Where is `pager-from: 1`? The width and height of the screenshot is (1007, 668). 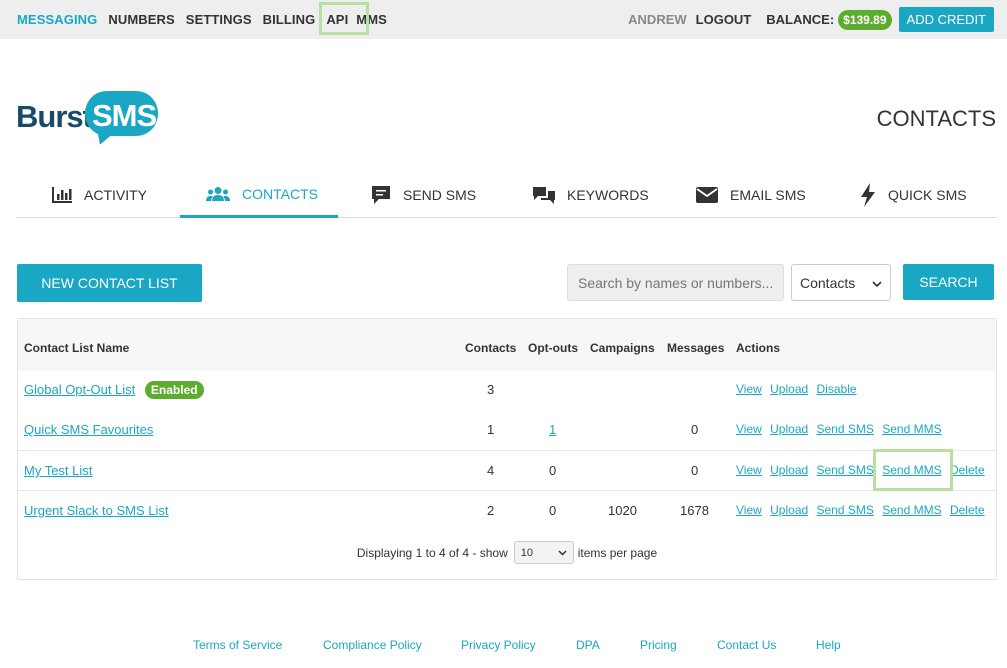 pager-from: 1 is located at coordinates (419, 552).